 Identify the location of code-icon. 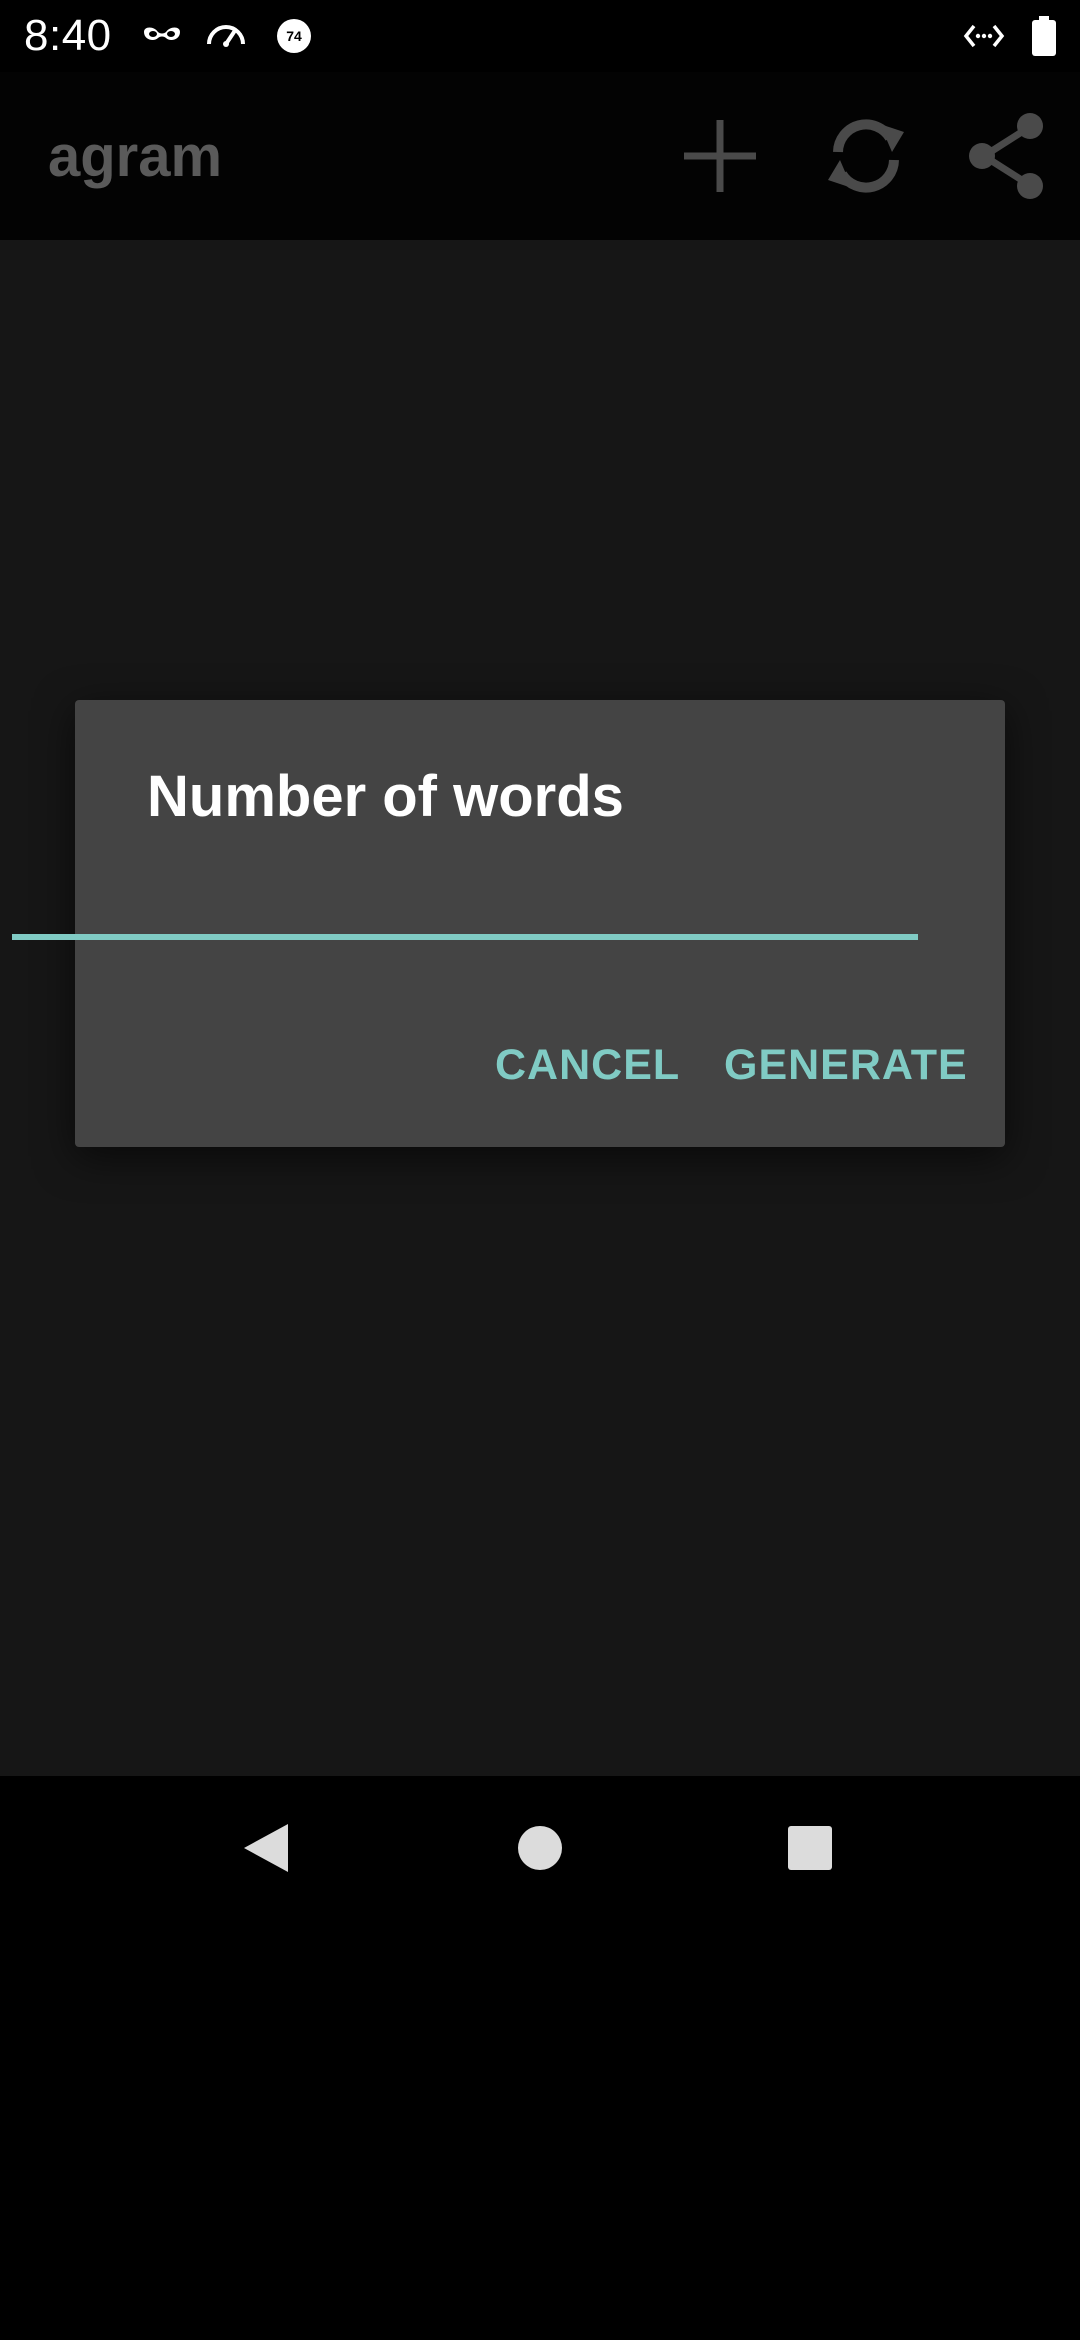
(984, 36).